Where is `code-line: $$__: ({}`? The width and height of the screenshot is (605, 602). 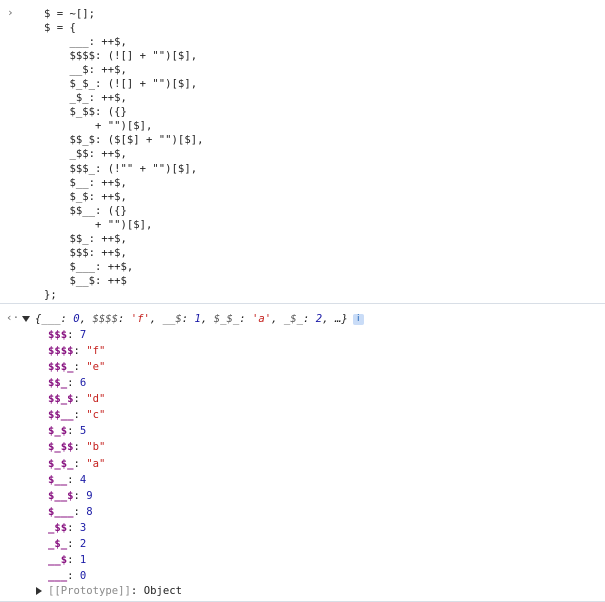
code-line: $$__: ({} is located at coordinates (85, 210).